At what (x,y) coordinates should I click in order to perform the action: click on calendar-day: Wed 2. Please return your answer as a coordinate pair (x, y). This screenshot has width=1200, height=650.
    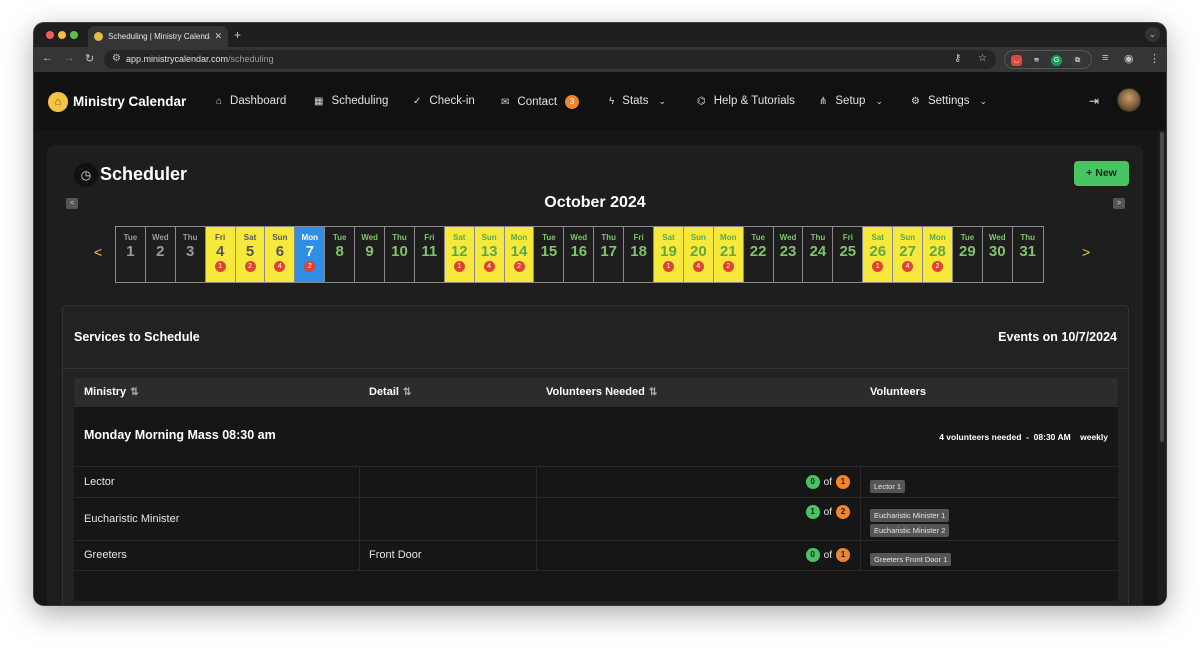
    Looking at the image, I should click on (160, 254).